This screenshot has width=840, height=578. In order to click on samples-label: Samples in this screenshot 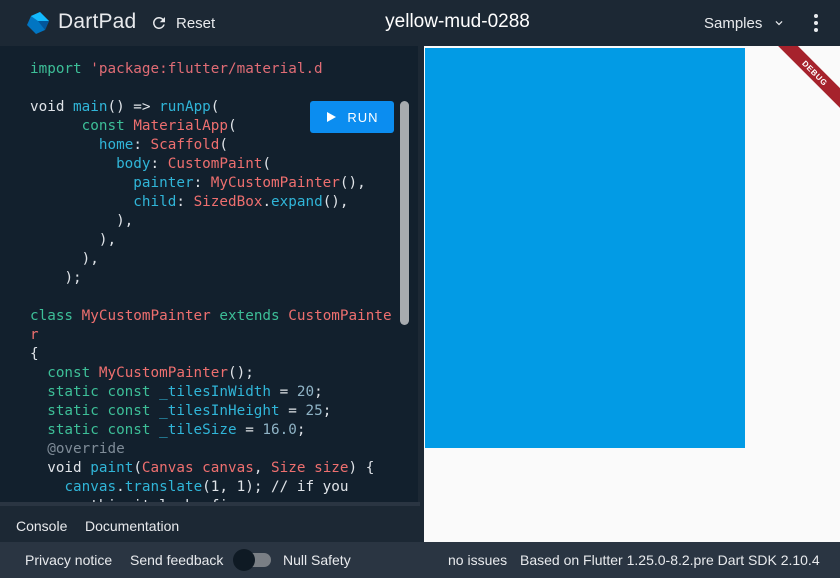, I will do `click(733, 23)`.